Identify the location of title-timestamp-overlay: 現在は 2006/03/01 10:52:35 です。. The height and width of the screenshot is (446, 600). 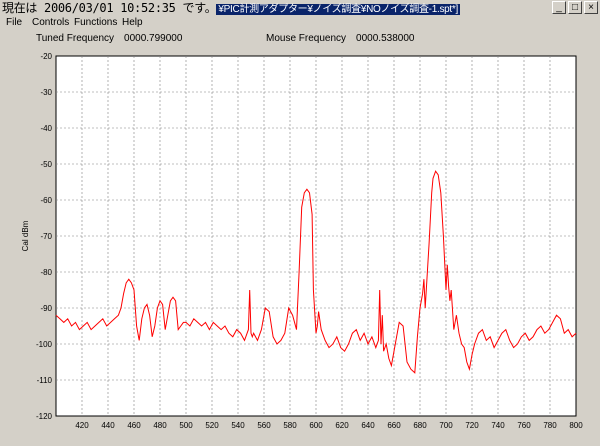
(109, 8).